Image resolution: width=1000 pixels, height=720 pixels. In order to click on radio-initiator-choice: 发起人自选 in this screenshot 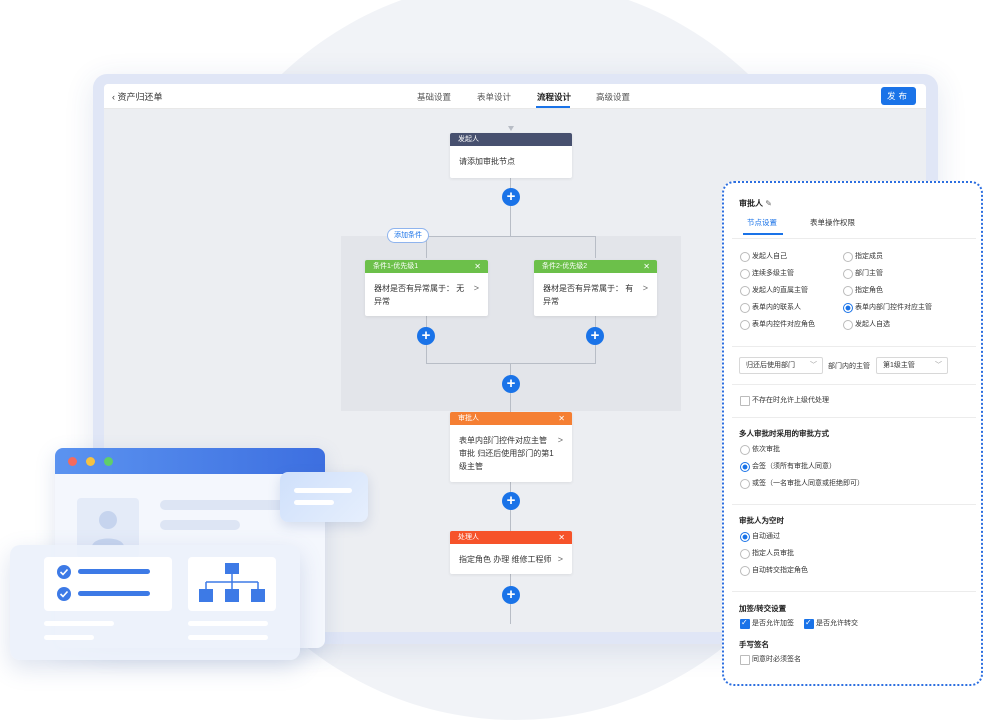, I will do `click(866, 325)`.